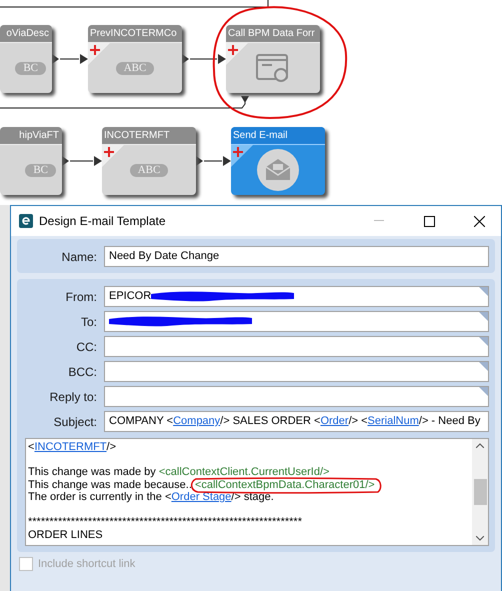 The height and width of the screenshot is (591, 502). I want to click on workflow-node: Send E-mail, so click(278, 161).